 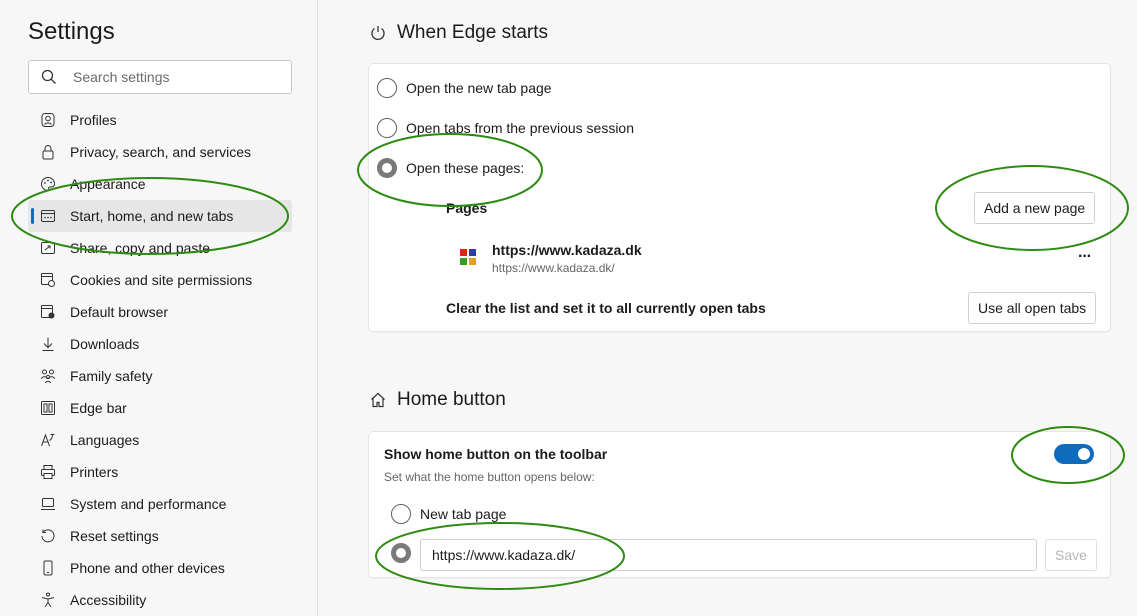 I want to click on sidebar-item-label: Privacy, search, and services, so click(x=161, y=152).